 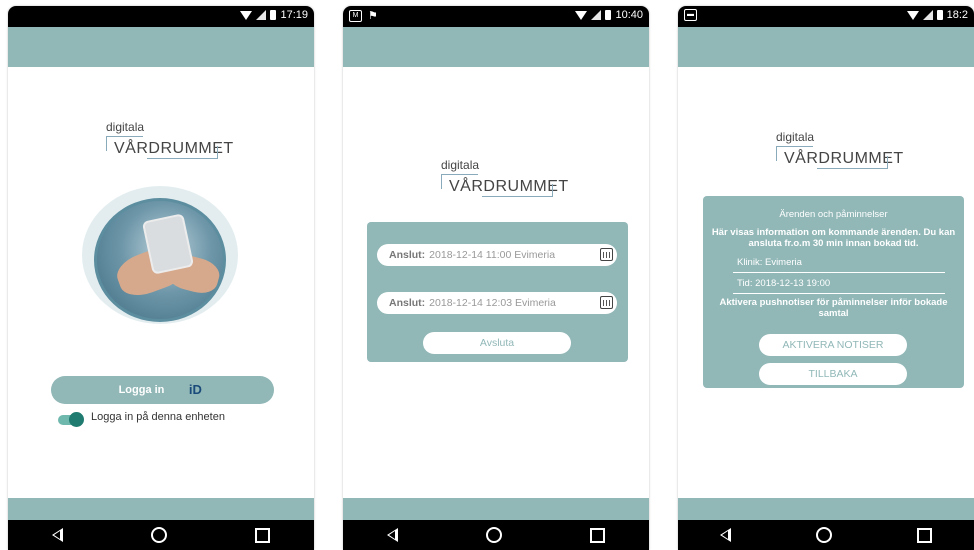 What do you see at coordinates (160, 255) in the screenshot?
I see `hero-photo` at bounding box center [160, 255].